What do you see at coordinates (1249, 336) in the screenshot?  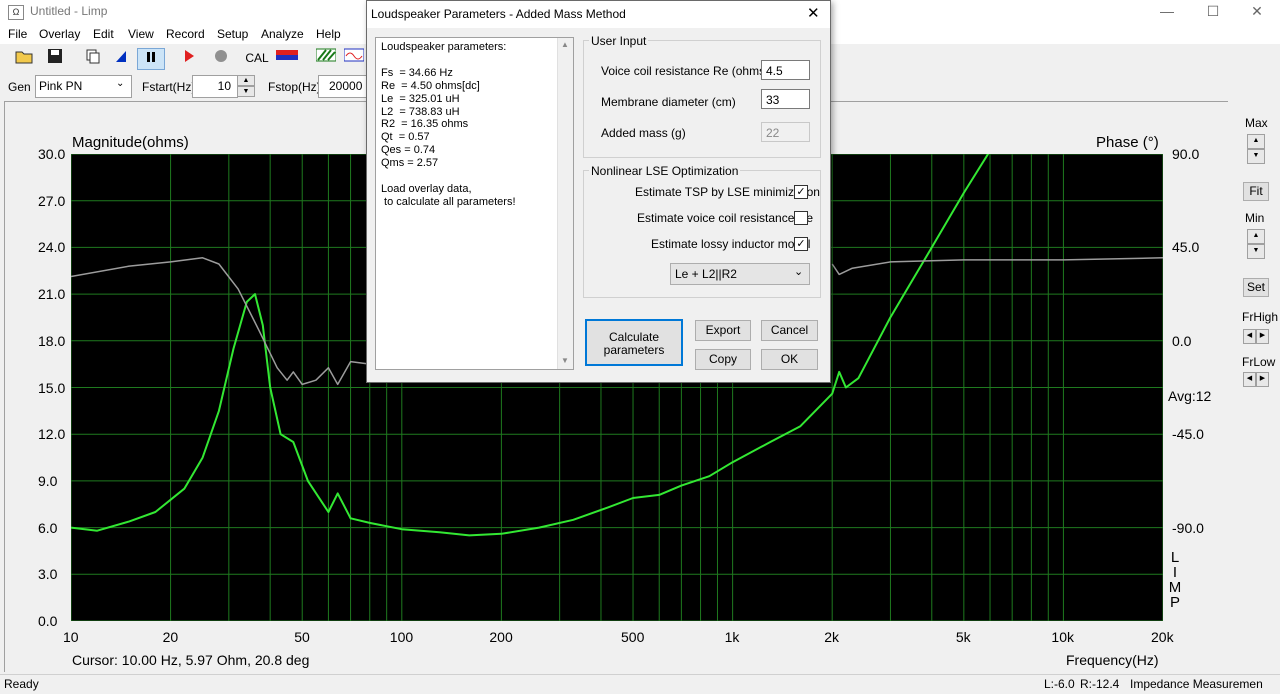 I see `frhigh-left-icon: ◀` at bounding box center [1249, 336].